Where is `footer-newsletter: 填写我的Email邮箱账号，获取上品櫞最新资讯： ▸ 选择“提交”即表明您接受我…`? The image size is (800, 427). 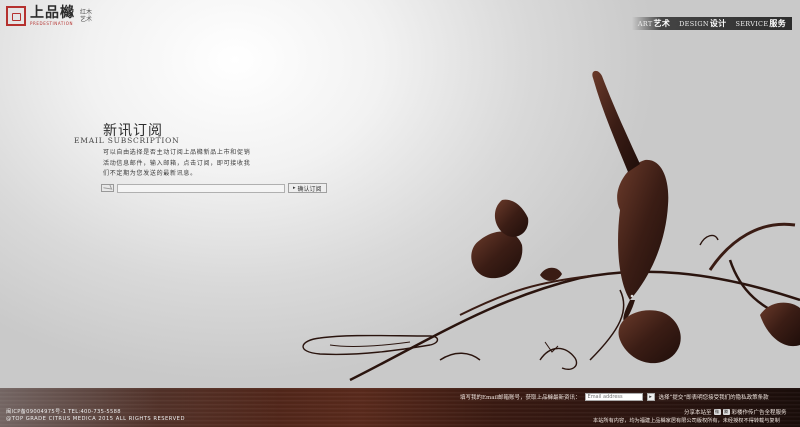 footer-newsletter: 填写我的Email邮箱账号，获取上品櫞最新资讯： ▸ 选择“提交”即表明您接受我… is located at coordinates (614, 397).